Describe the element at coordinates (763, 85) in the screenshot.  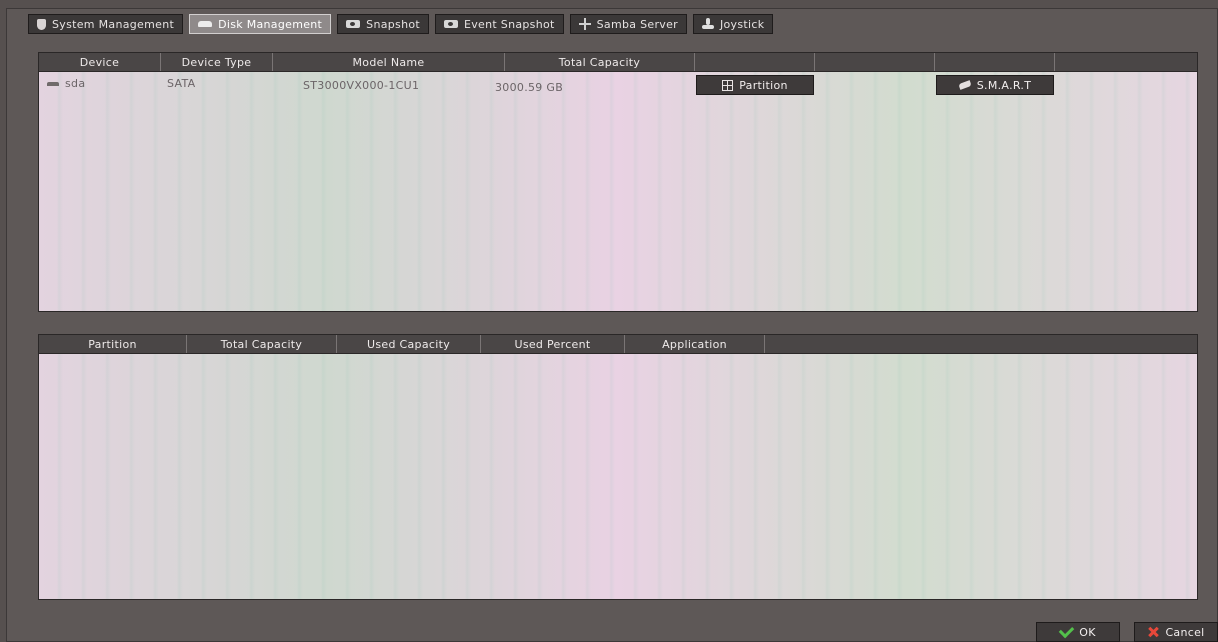
I see `partition-button-label: Partition` at that location.